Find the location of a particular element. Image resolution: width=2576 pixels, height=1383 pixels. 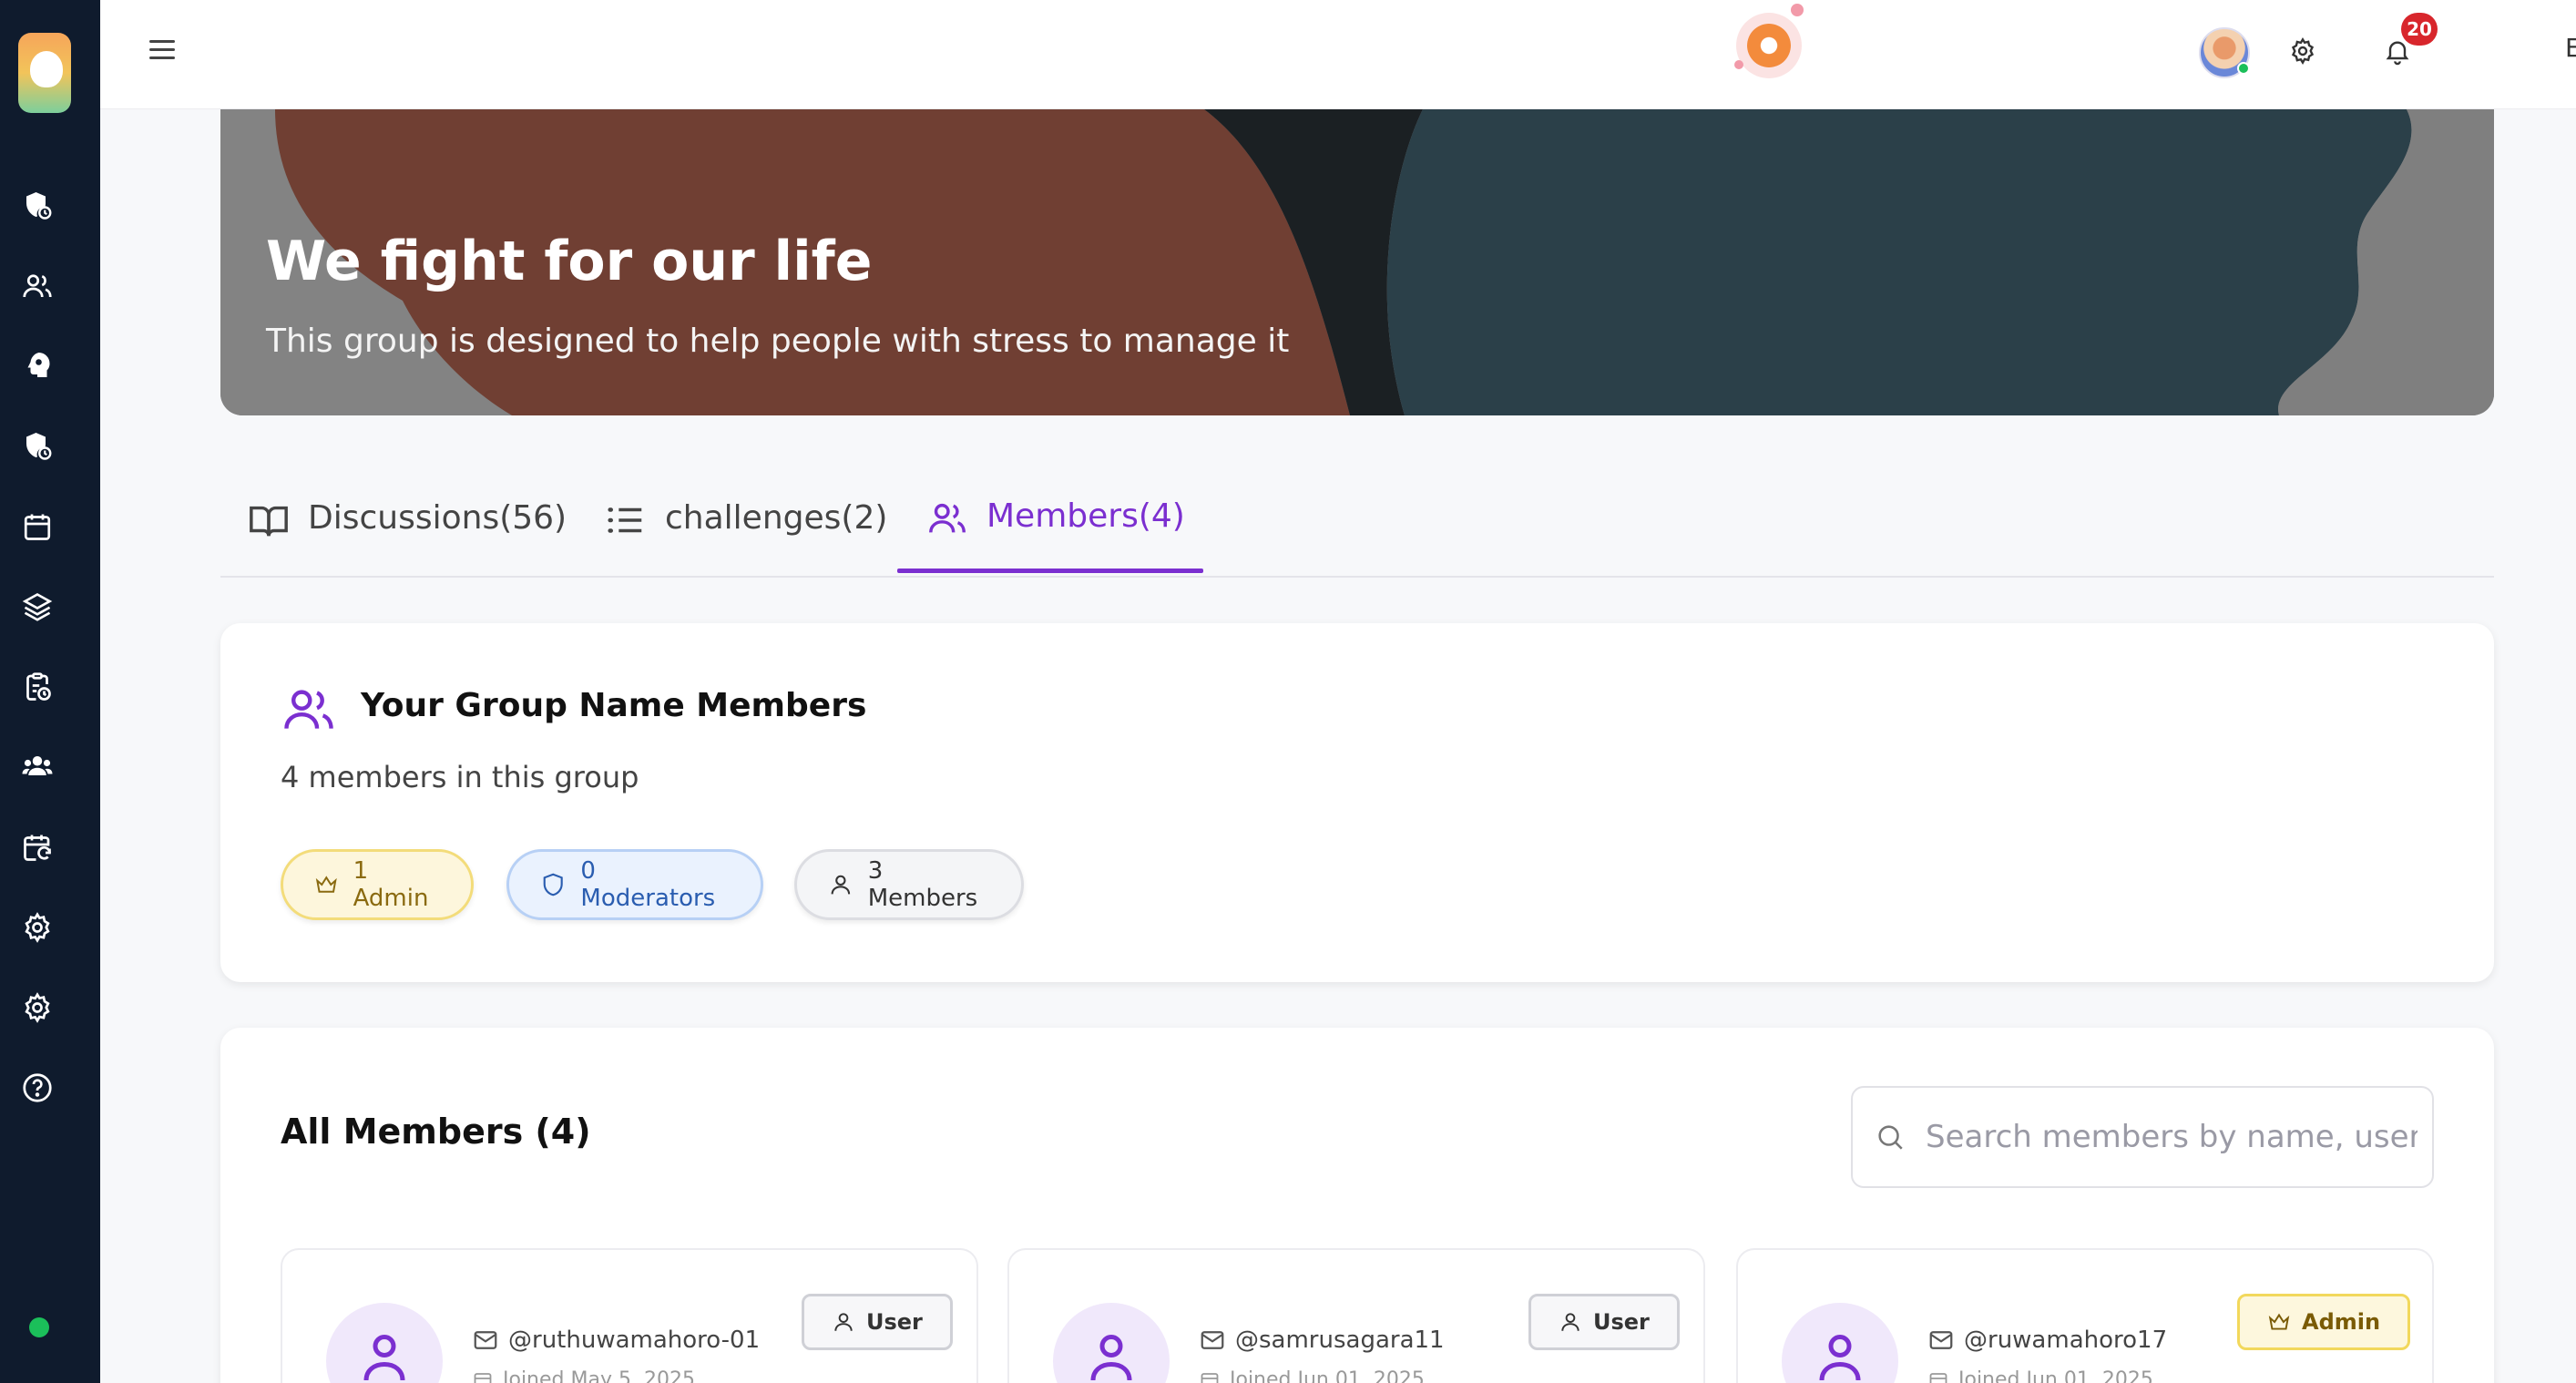

list-icon is located at coordinates (625, 520).